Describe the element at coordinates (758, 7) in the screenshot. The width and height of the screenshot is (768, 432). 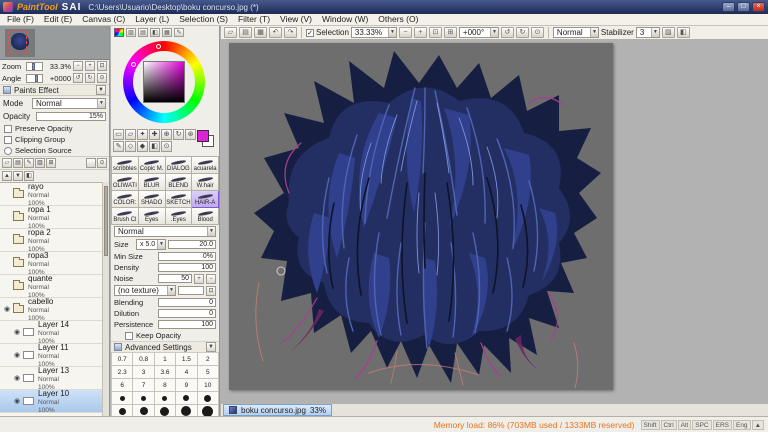
I see `close-button: ×` at that location.